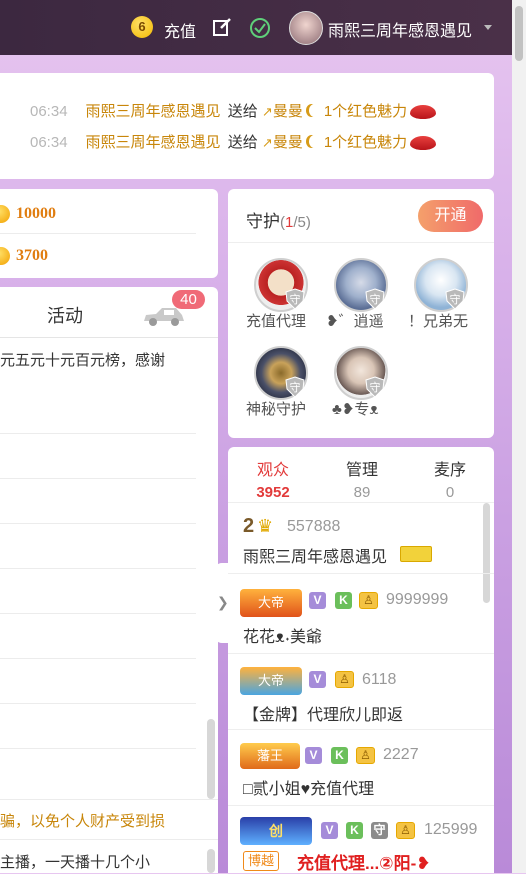  I want to click on guard-count-total: /5, so click(299, 222).